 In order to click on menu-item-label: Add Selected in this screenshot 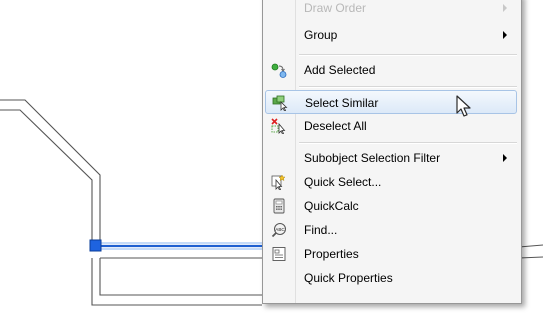, I will do `click(340, 70)`.